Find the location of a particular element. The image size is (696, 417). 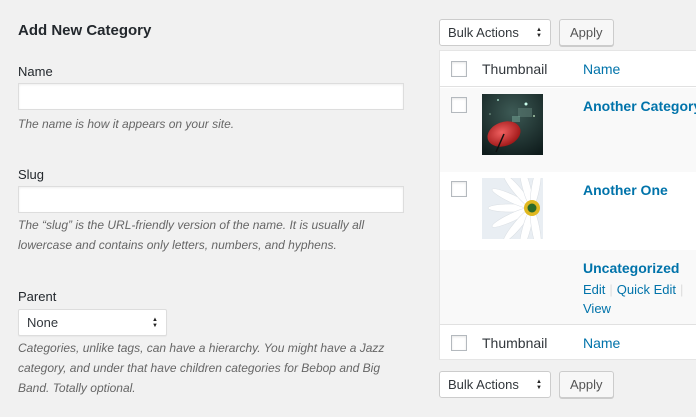

select-all-checkbox is located at coordinates (459, 69).